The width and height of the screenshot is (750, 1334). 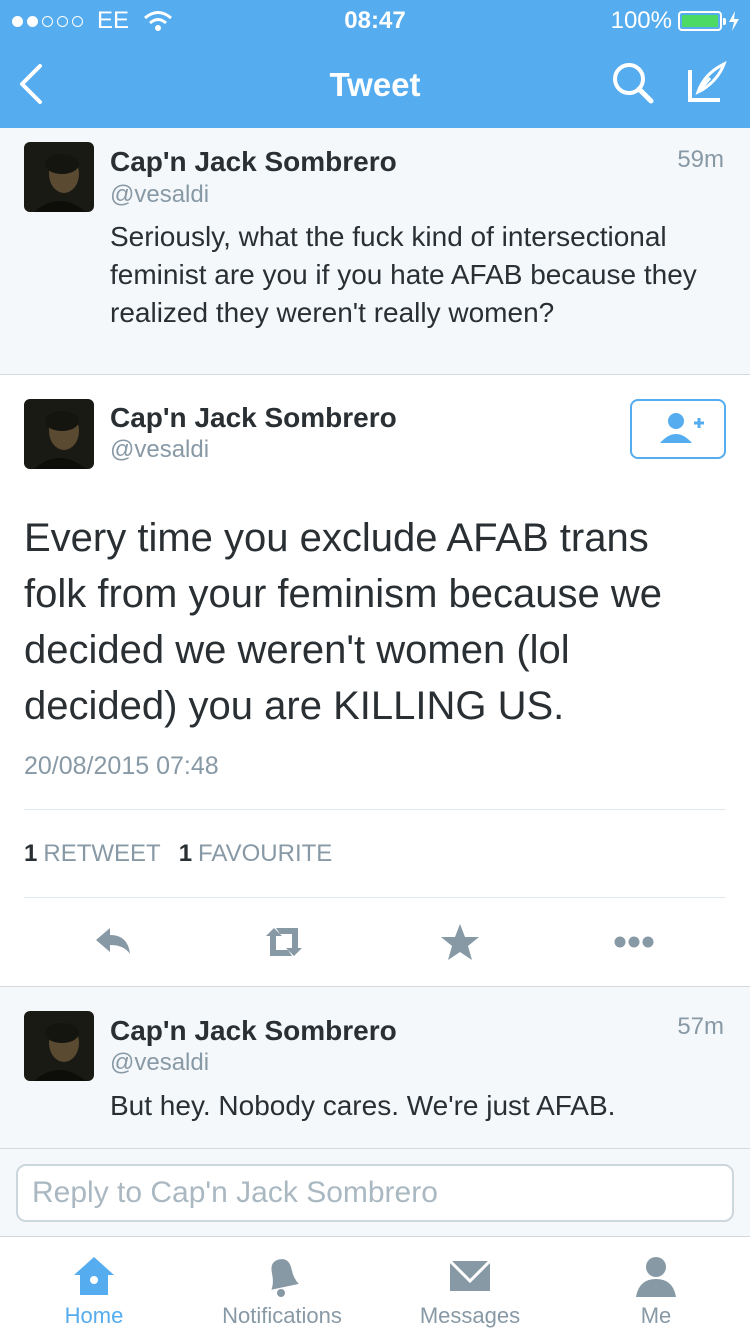 What do you see at coordinates (470, 1315) in the screenshot?
I see `tab-label: Messages` at bounding box center [470, 1315].